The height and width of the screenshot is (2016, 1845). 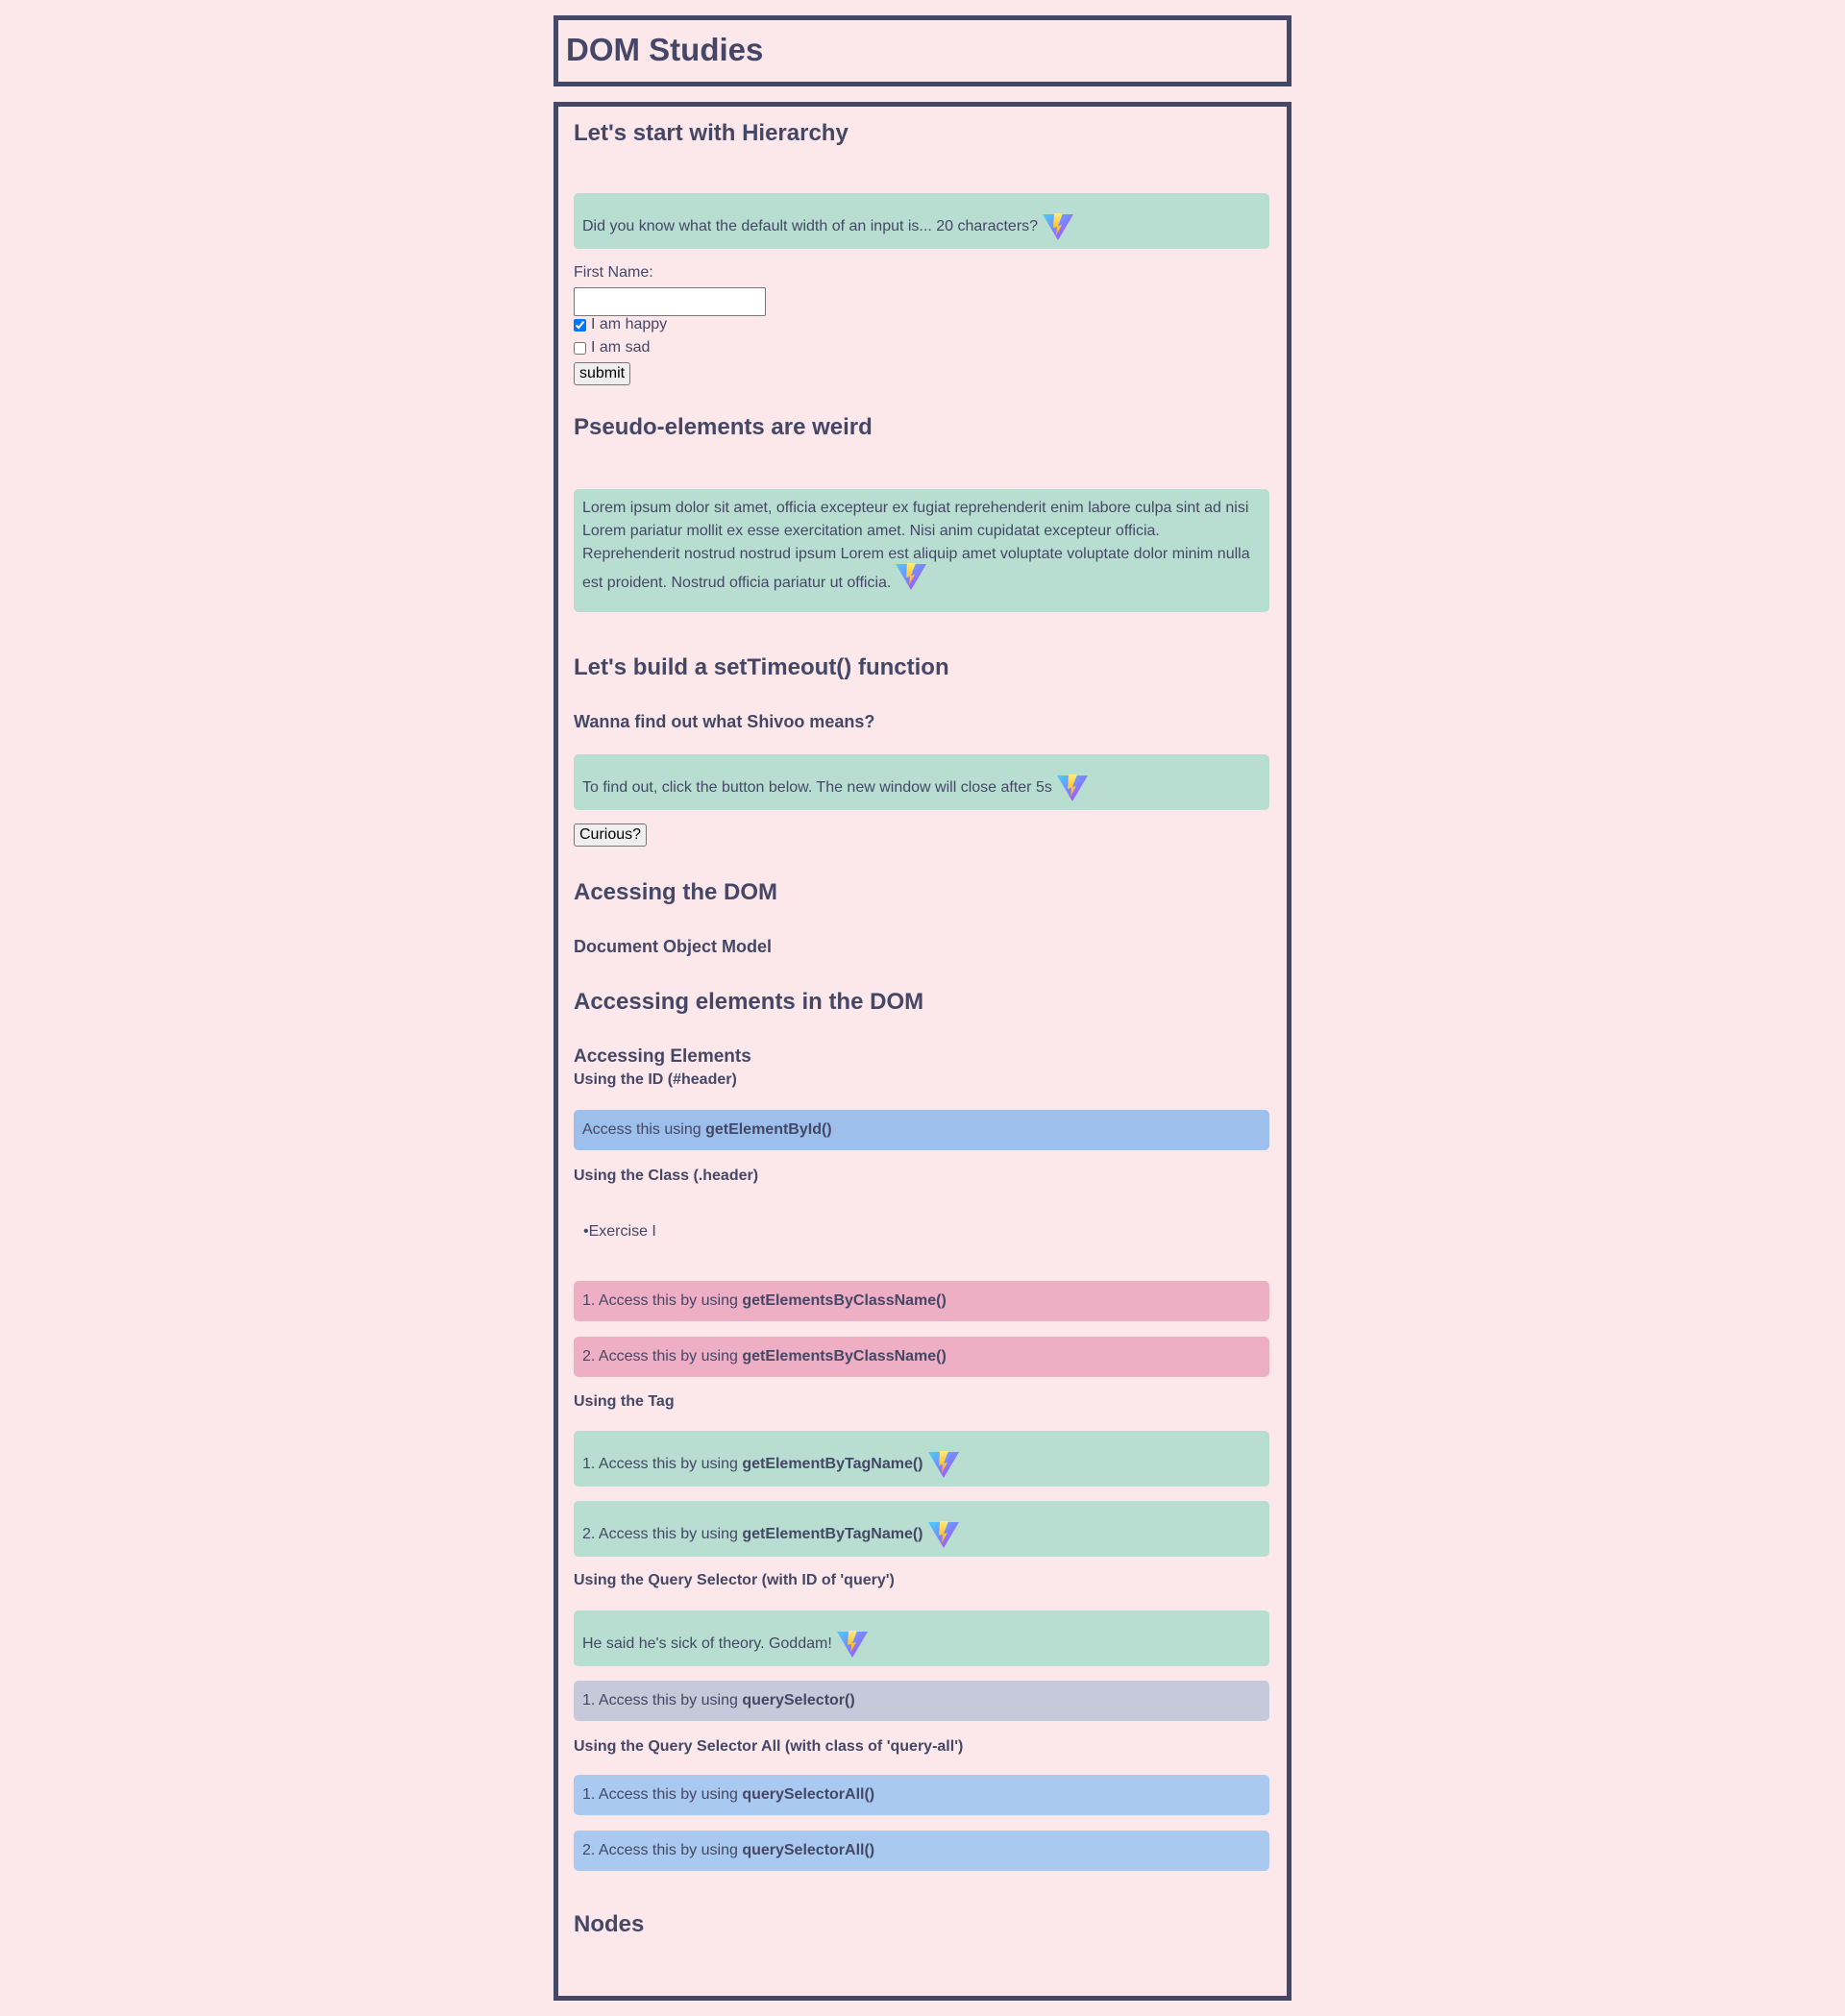 I want to click on class-item-prefix: 2. Access this by using, so click(x=663, y=1356).